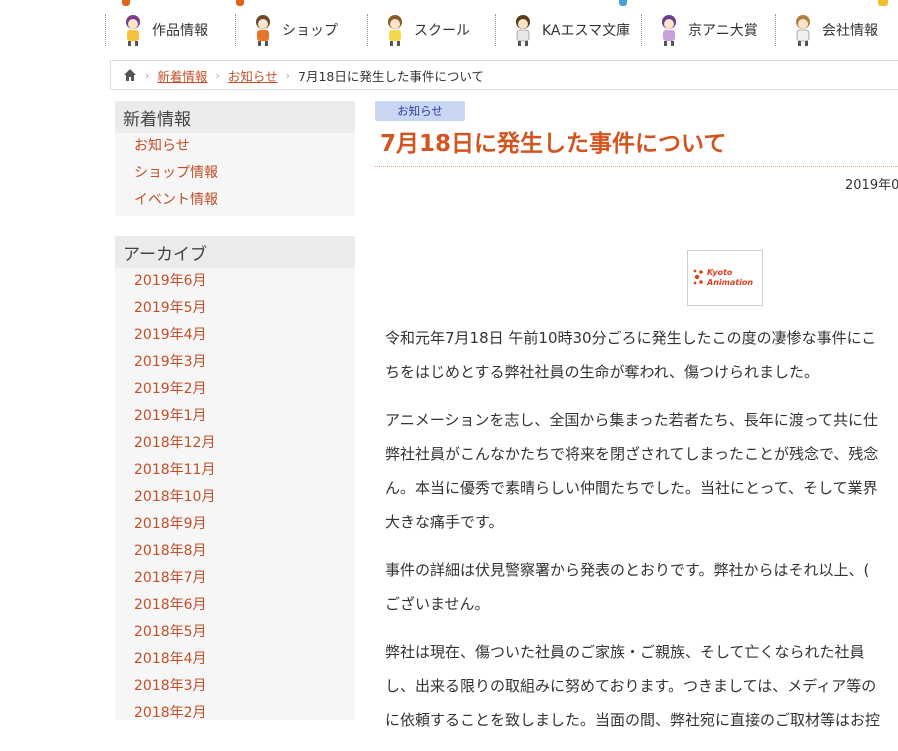 This screenshot has height=751, width=898. What do you see at coordinates (253, 75) in the screenshot?
I see `breadcrumb-link-notice: お知らせ` at bounding box center [253, 75].